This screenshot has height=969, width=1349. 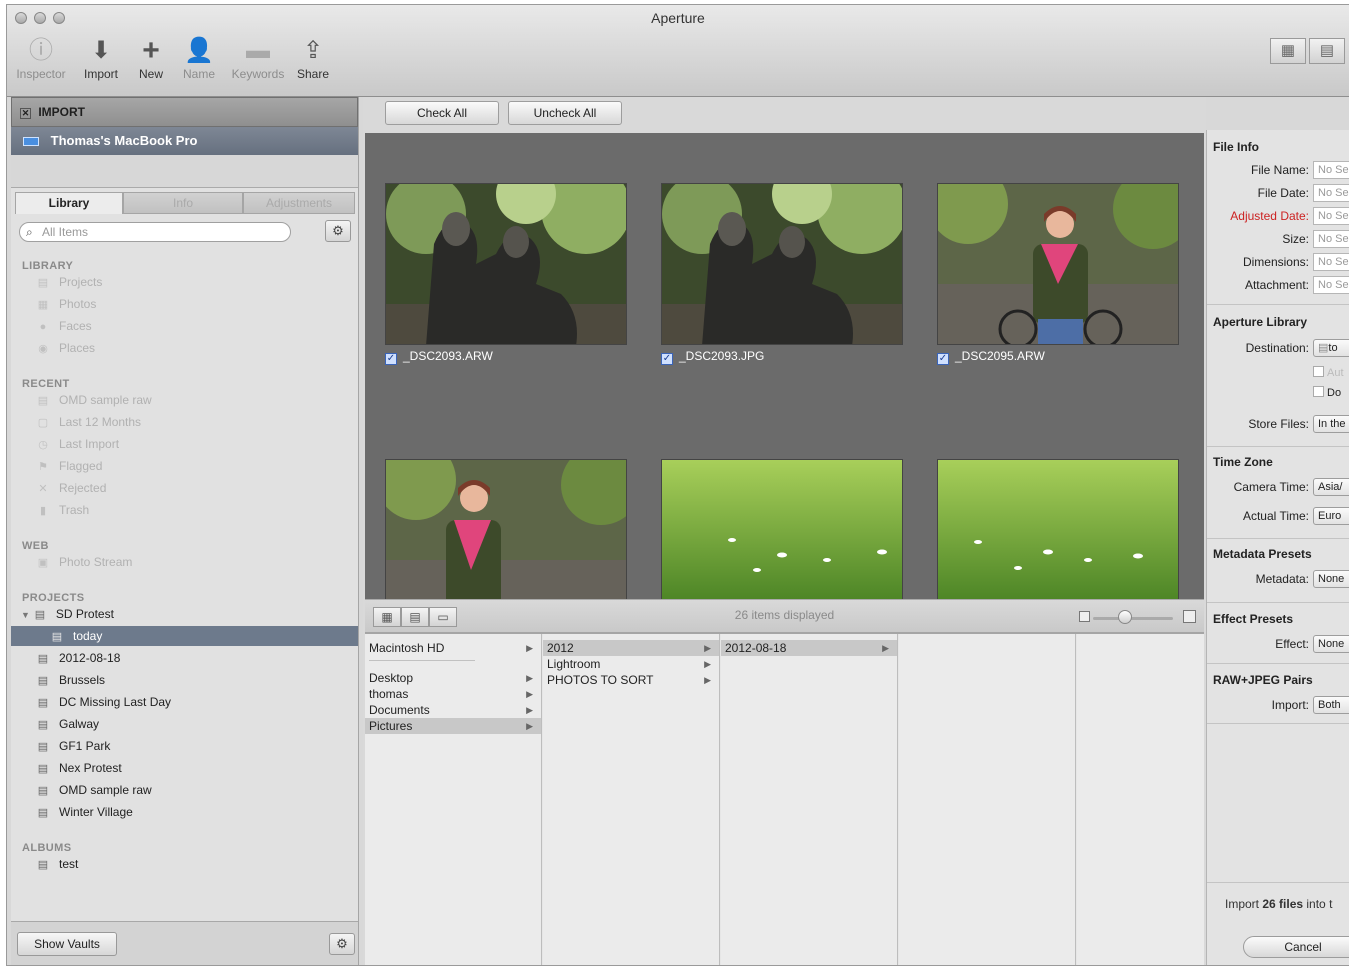 What do you see at coordinates (1277, 348) in the screenshot?
I see `destination-label: Destination:` at bounding box center [1277, 348].